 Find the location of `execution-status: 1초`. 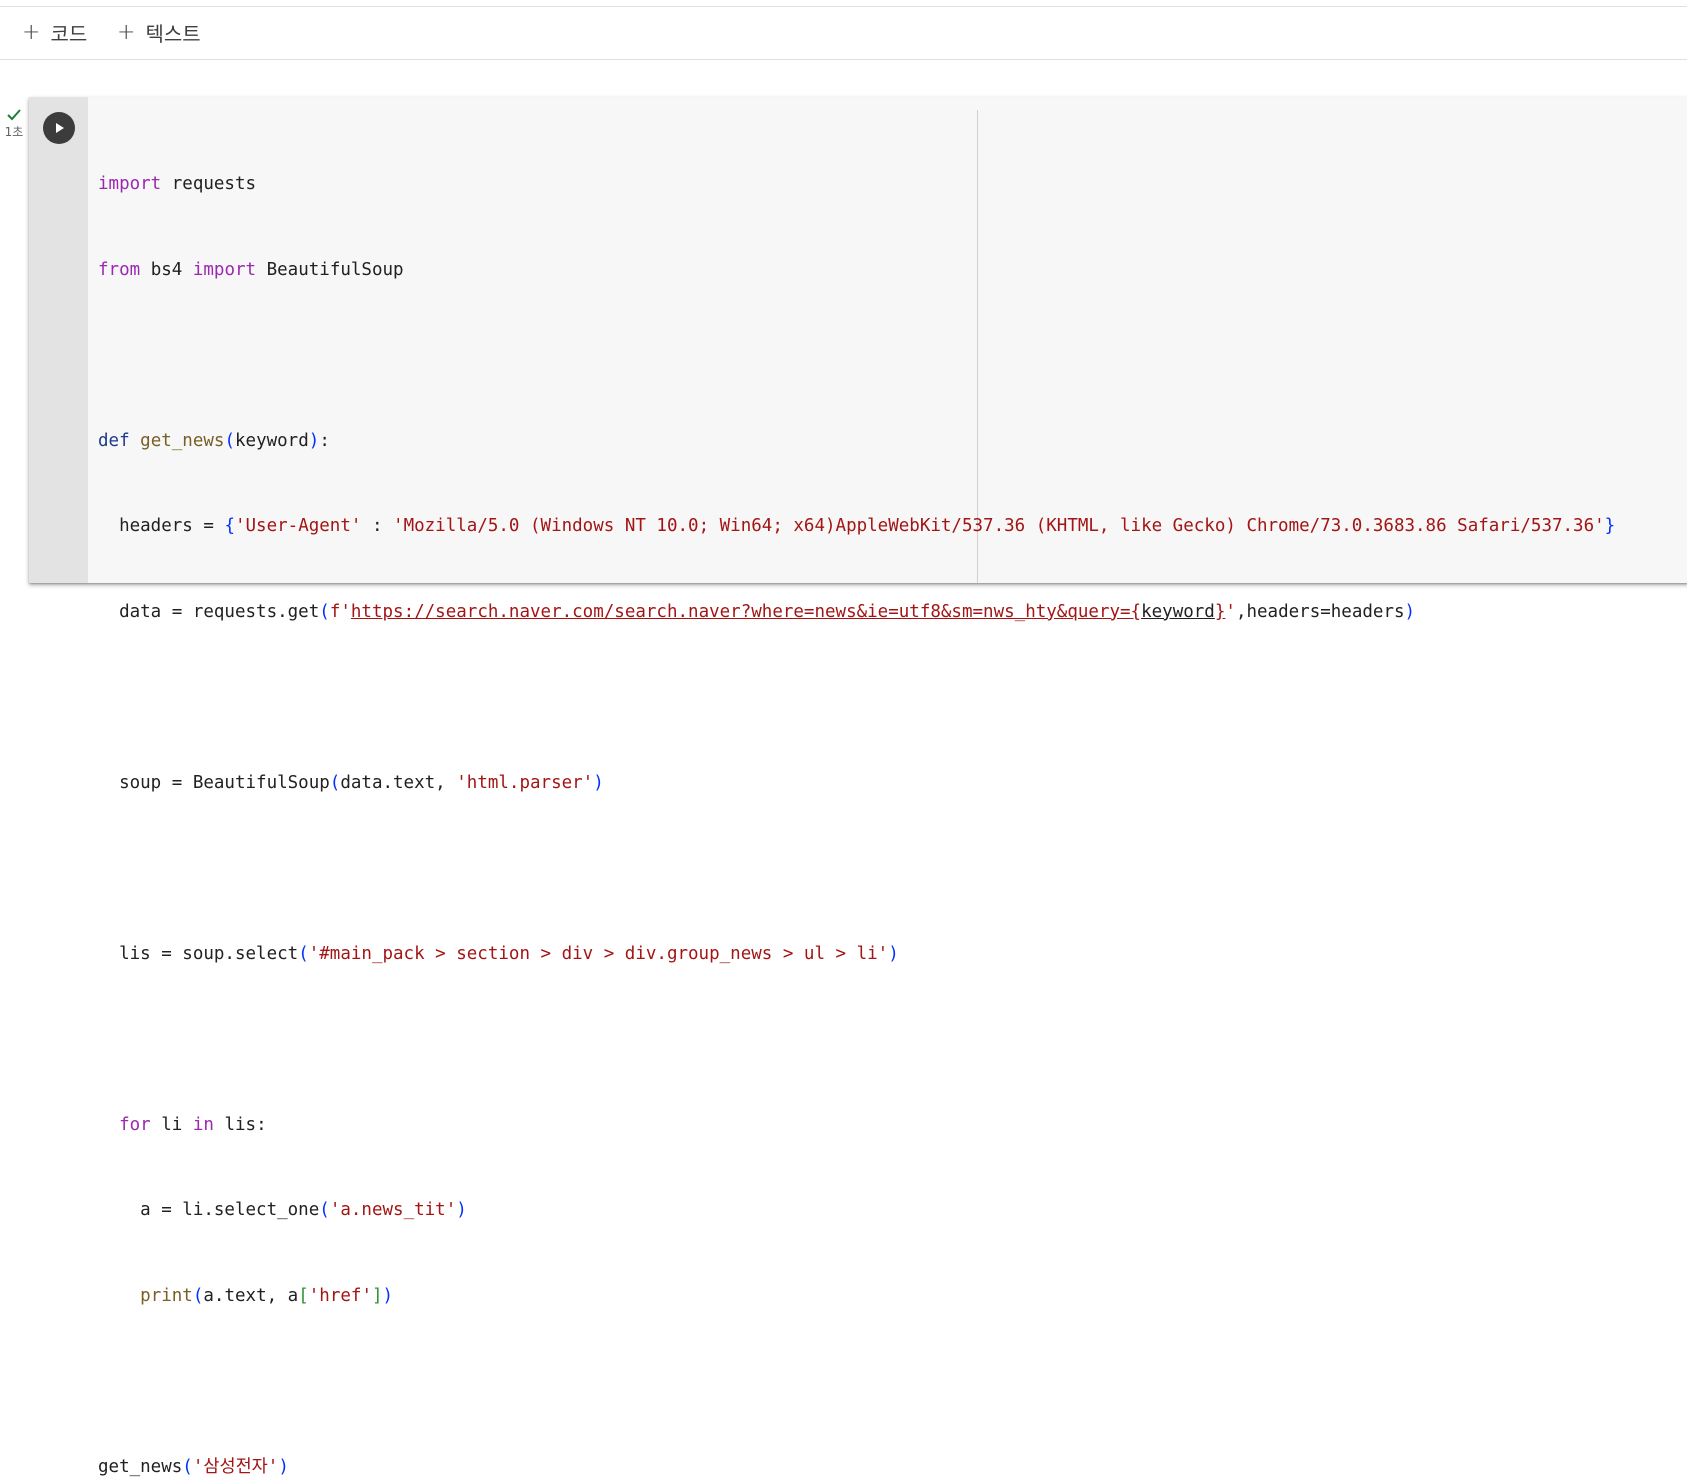

execution-status: 1초 is located at coordinates (14, 123).